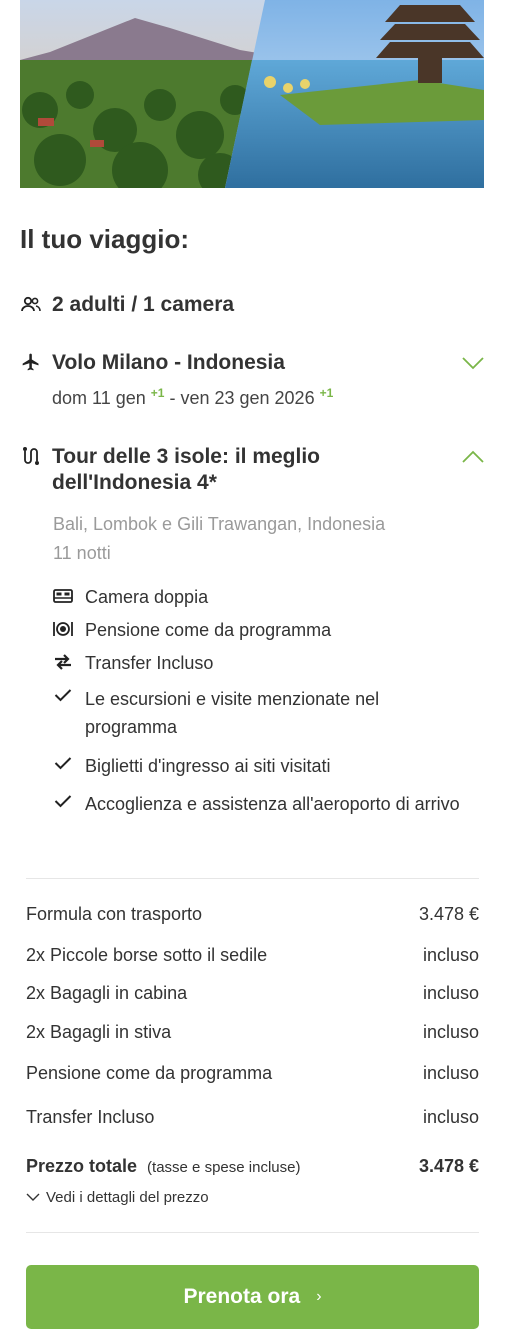 The width and height of the screenshot is (508, 1334). I want to click on guests-label: 2 adulti / 1 camera, so click(143, 304).